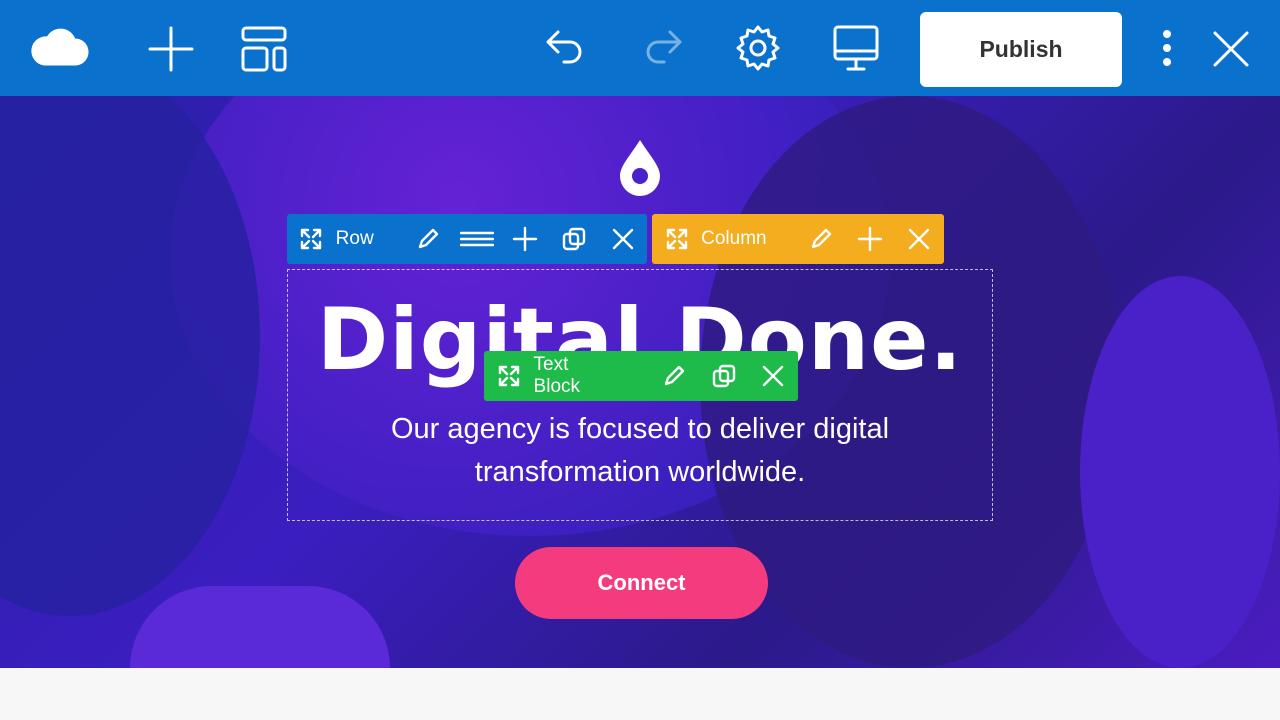  Describe the element at coordinates (734, 238) in the screenshot. I see `column-label: Column` at that location.